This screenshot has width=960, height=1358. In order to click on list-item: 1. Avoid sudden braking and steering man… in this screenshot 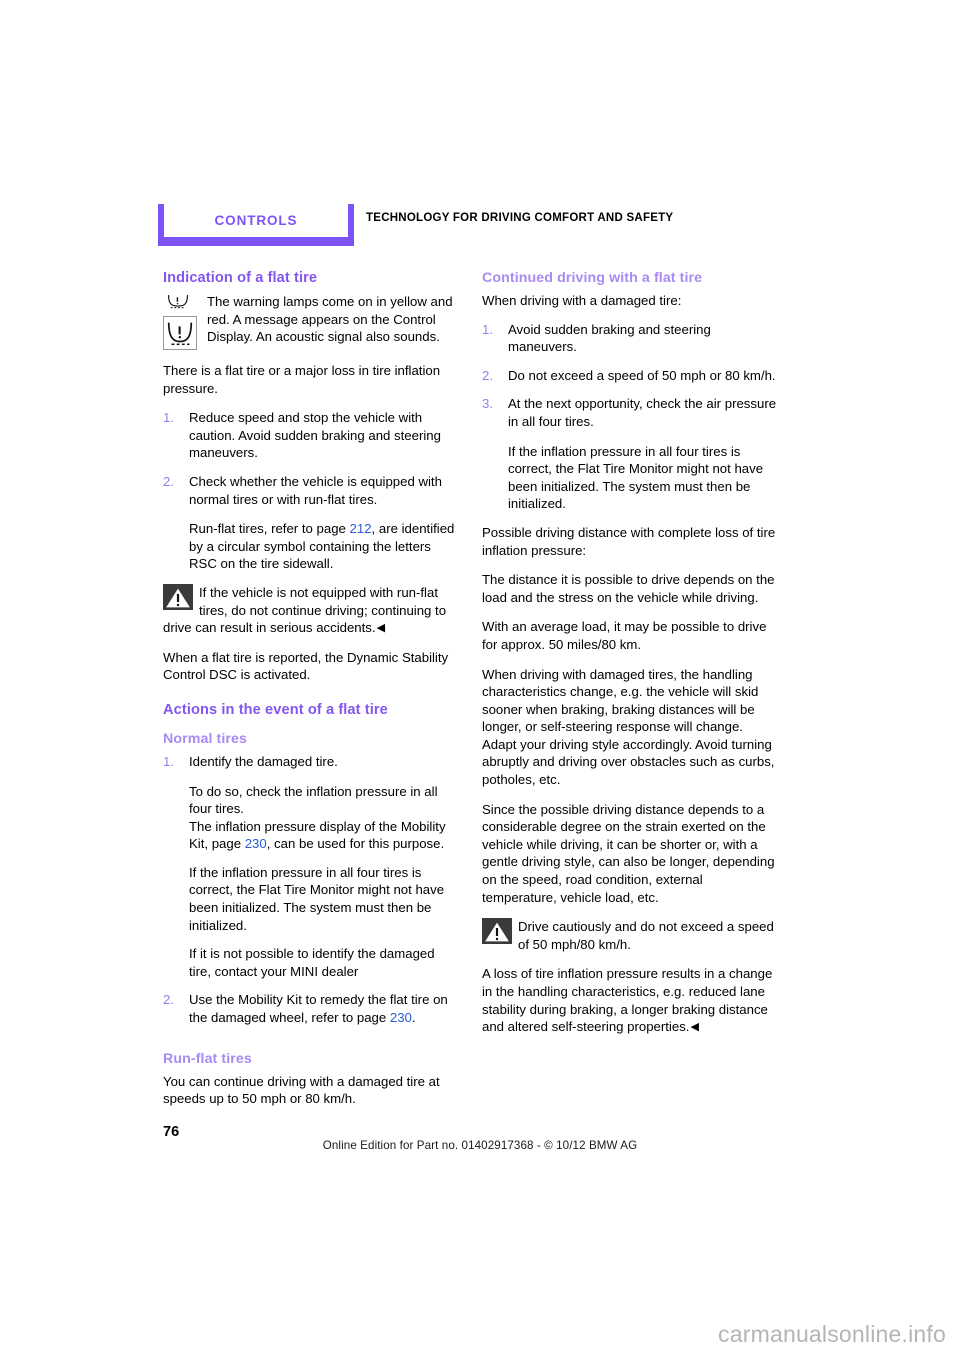, I will do `click(630, 338)`.